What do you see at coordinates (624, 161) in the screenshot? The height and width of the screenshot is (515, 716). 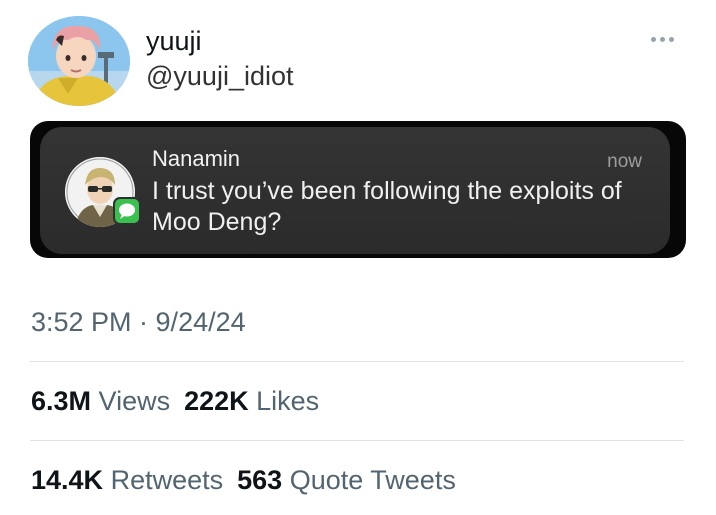 I see `notification-time: now` at bounding box center [624, 161].